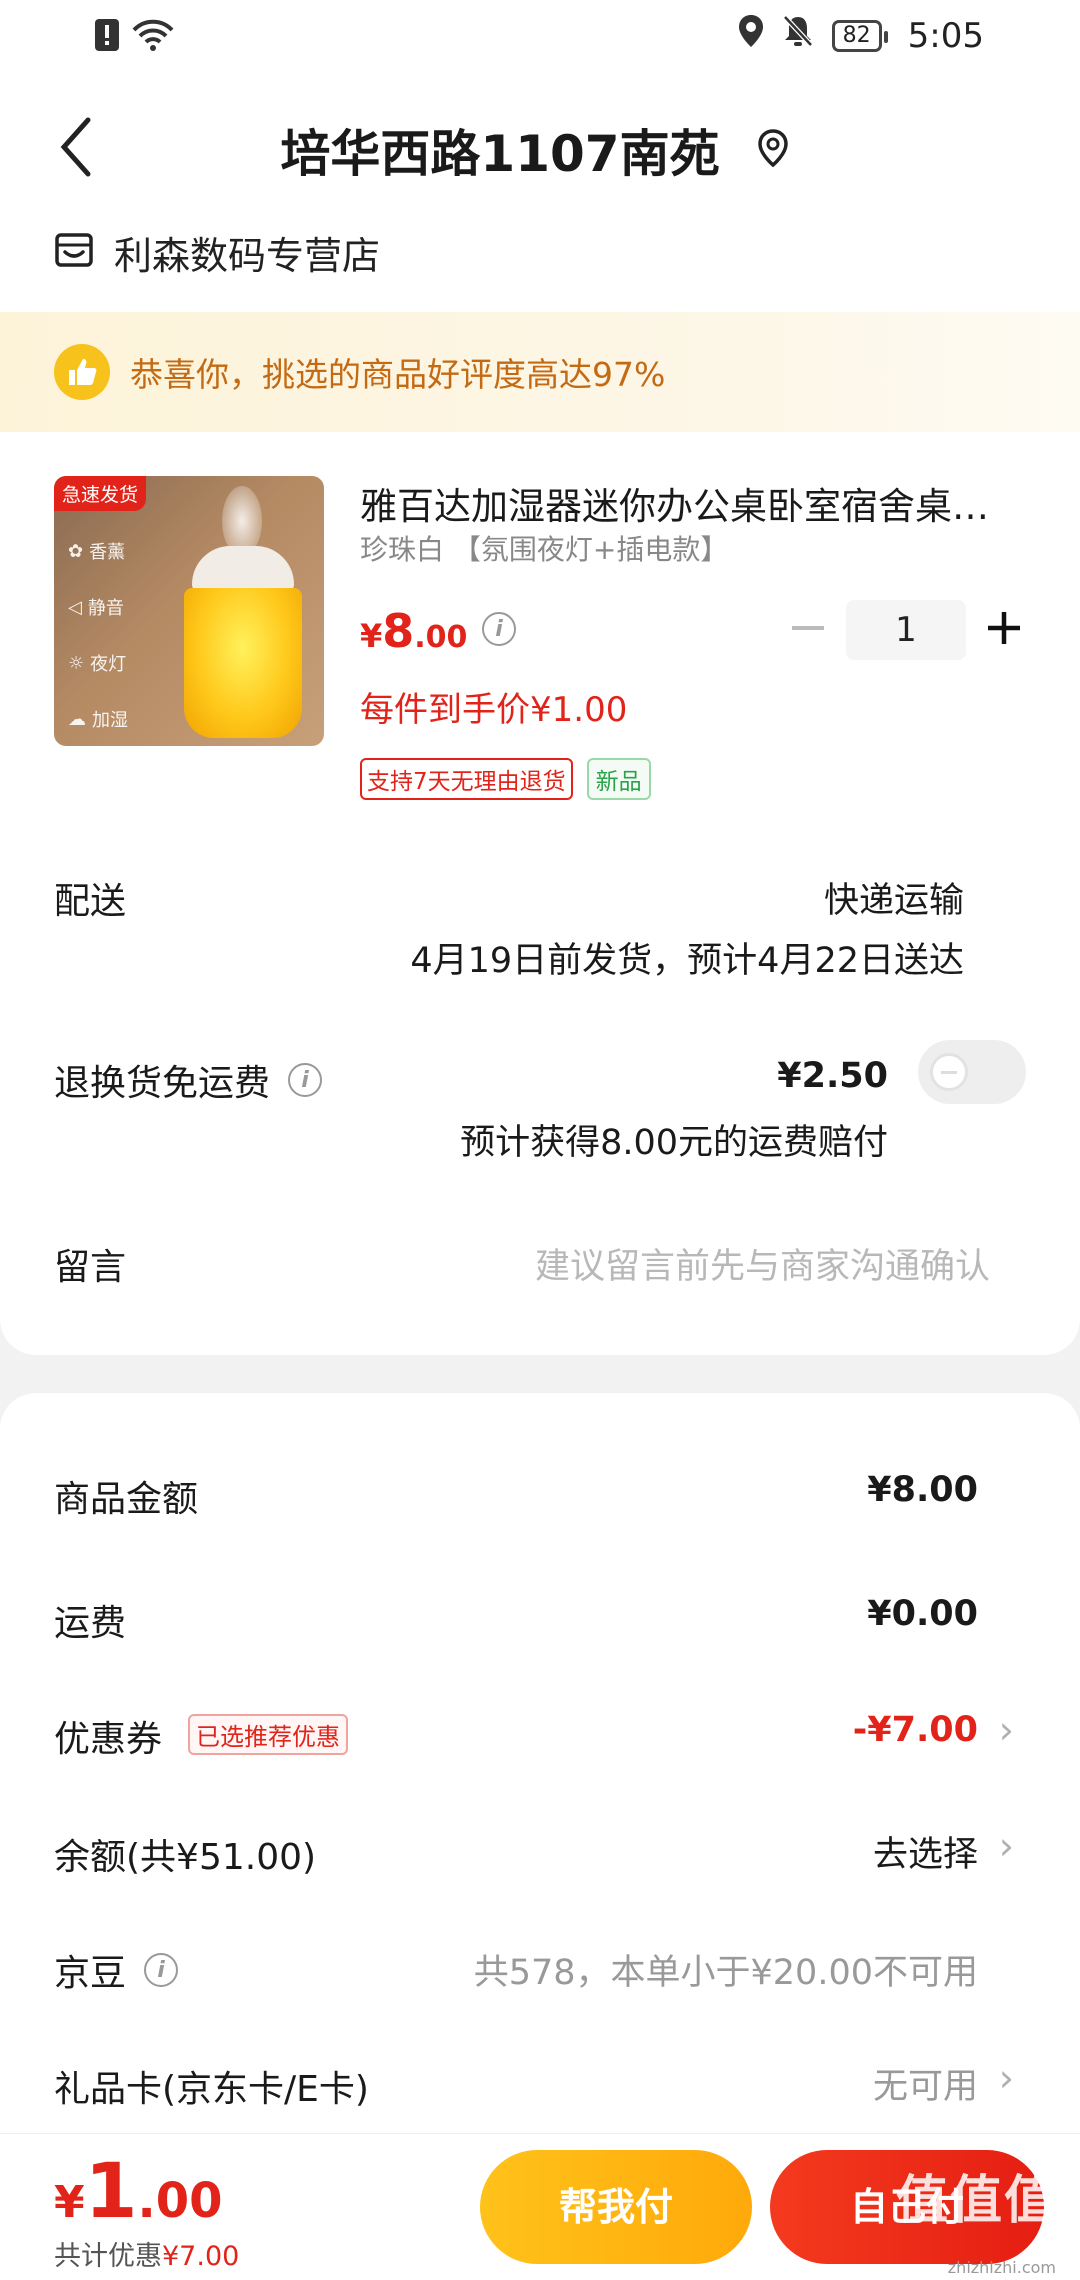  What do you see at coordinates (90, 1623) in the screenshot?
I see `shipping-fee-label: 运费` at bounding box center [90, 1623].